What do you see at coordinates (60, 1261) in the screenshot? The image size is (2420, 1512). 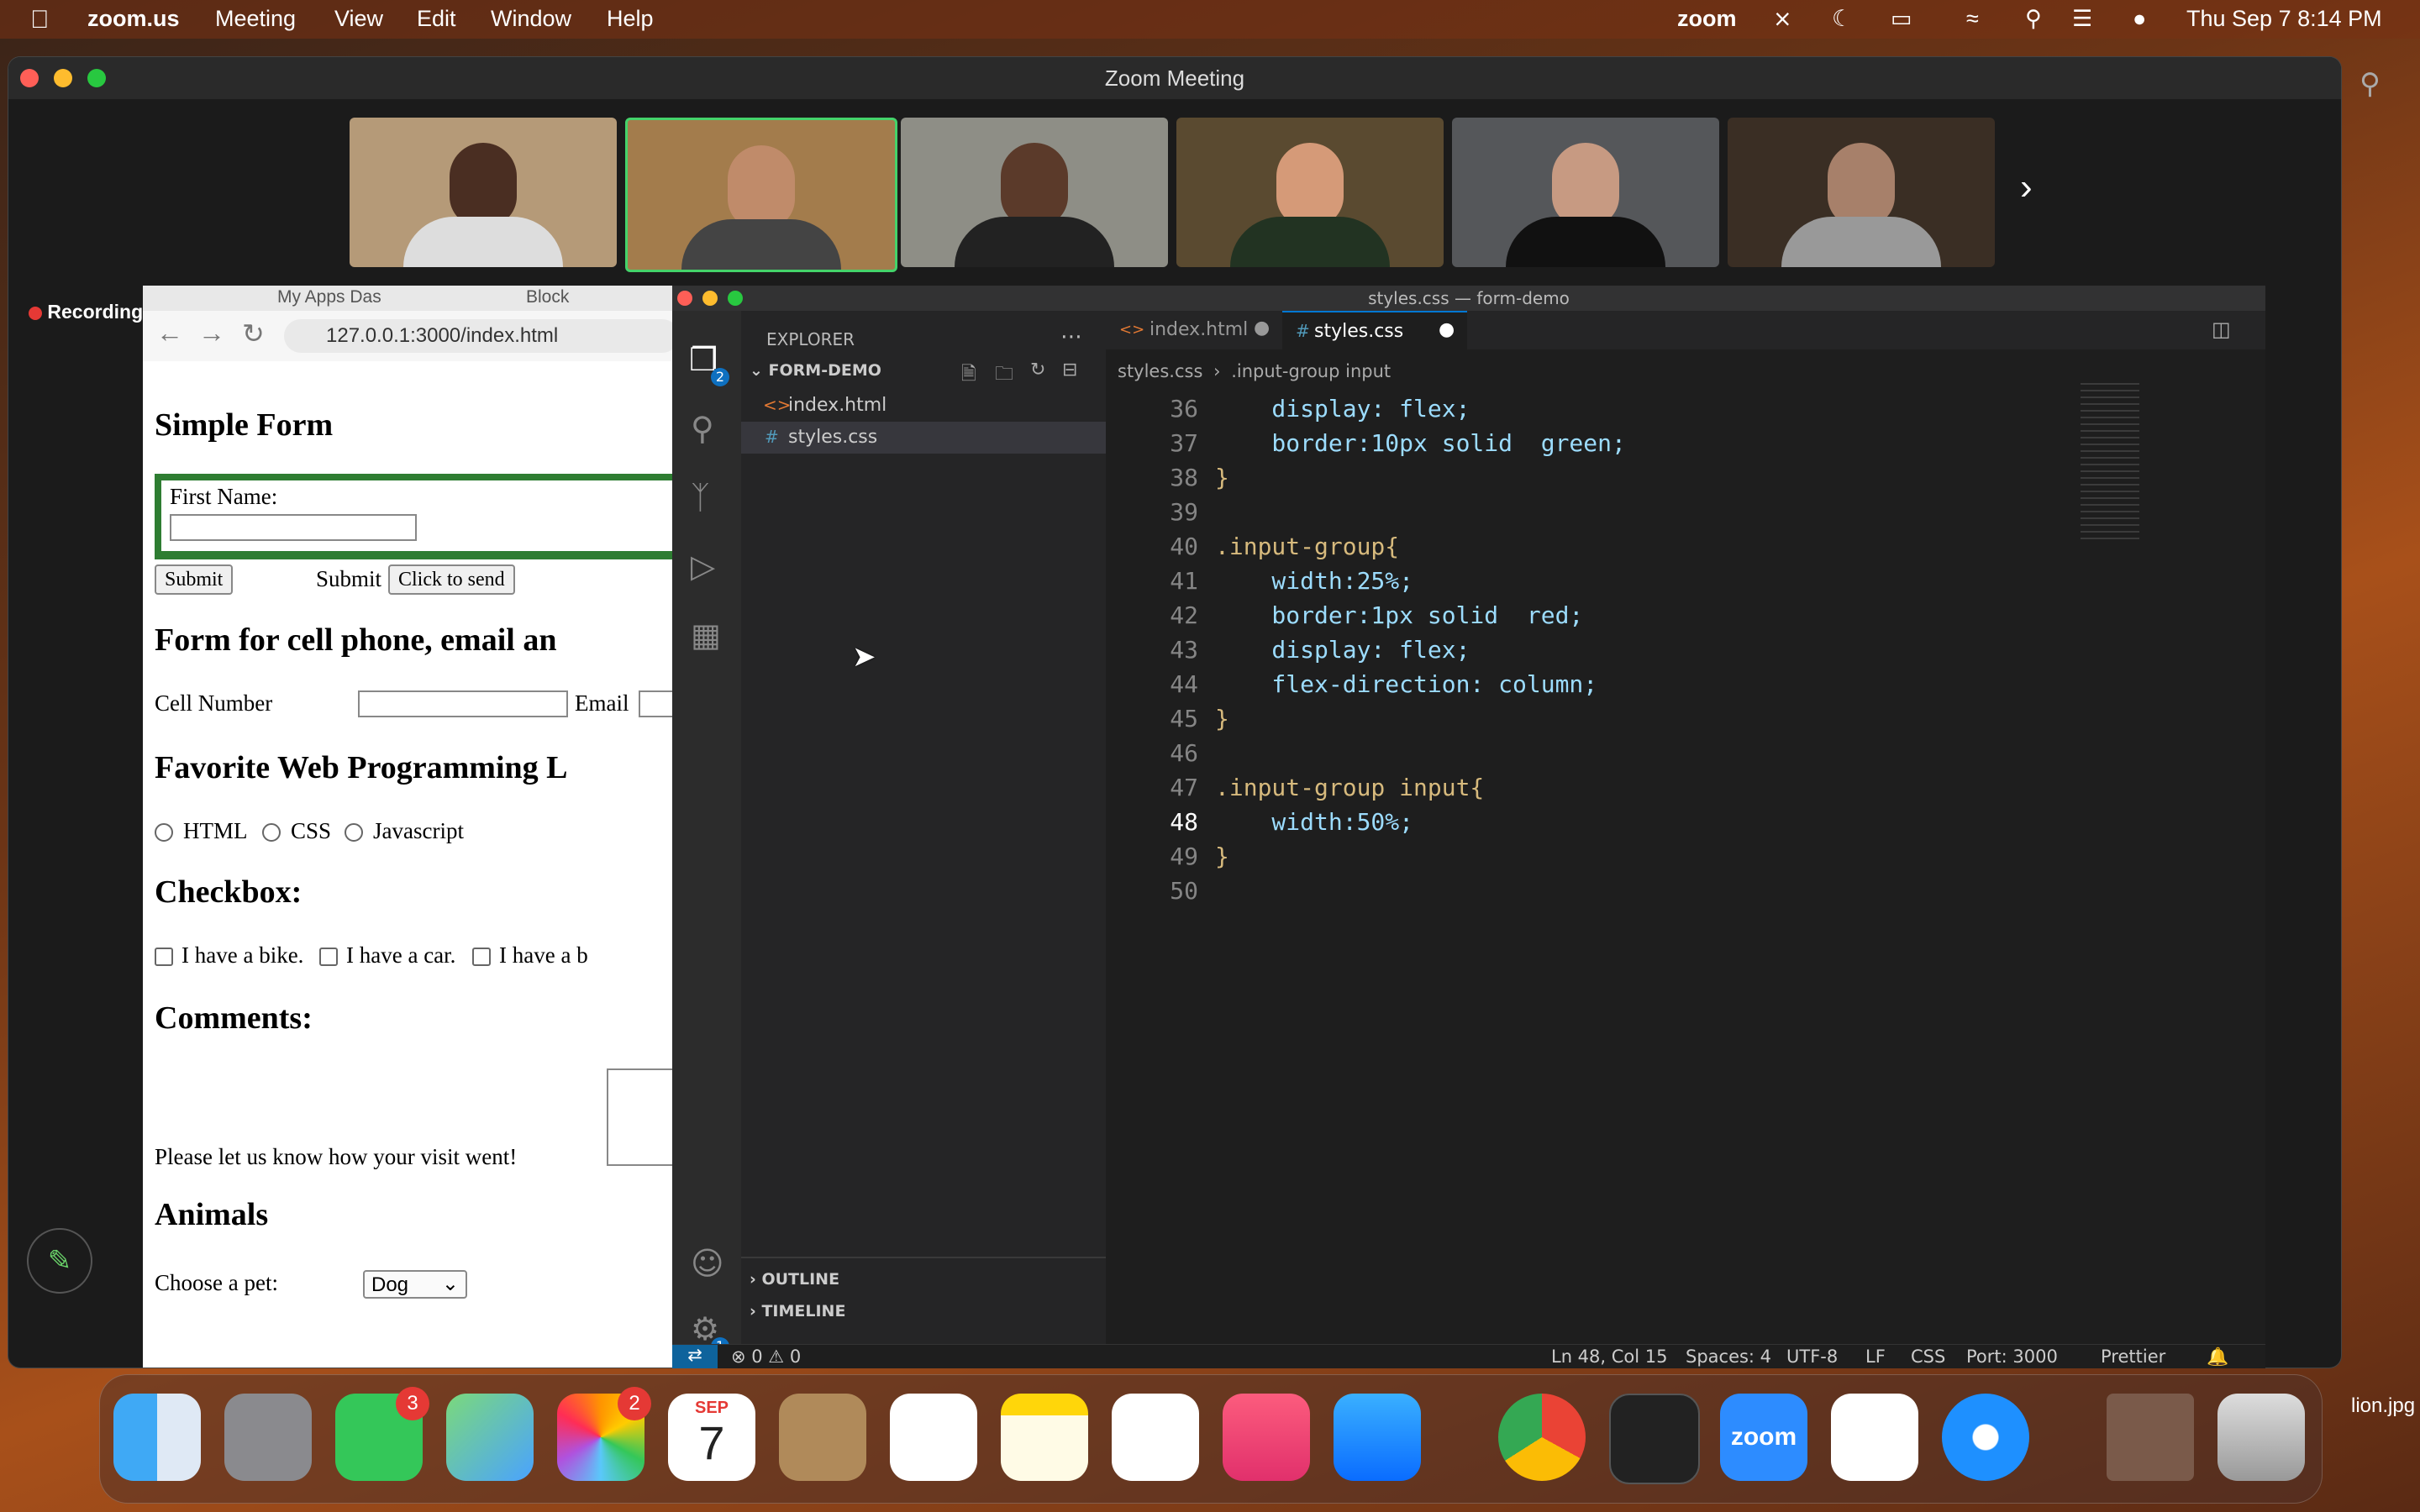 I see `annotate-pencil-icon: ✎` at bounding box center [60, 1261].